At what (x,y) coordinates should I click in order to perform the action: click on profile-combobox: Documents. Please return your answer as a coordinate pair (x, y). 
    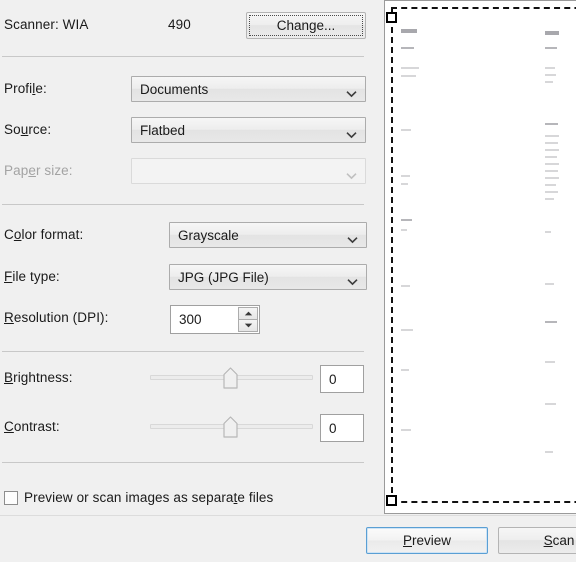
    Looking at the image, I should click on (248, 89).